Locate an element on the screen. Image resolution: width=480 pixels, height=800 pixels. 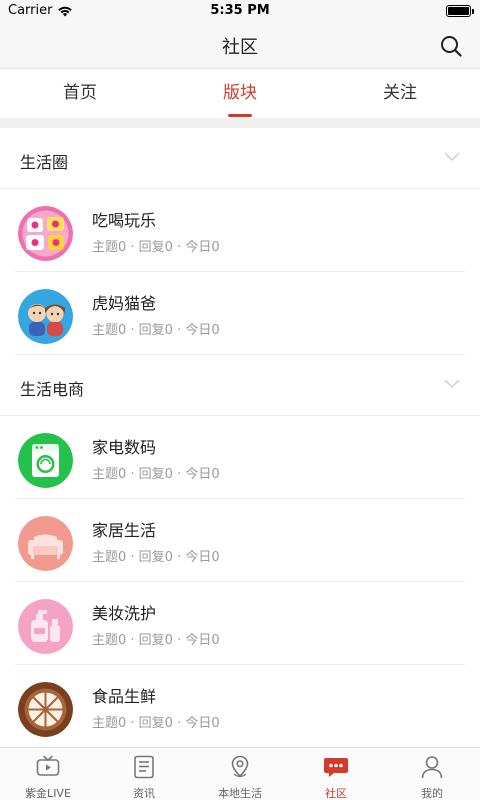
battery-icon is located at coordinates (460, 11).